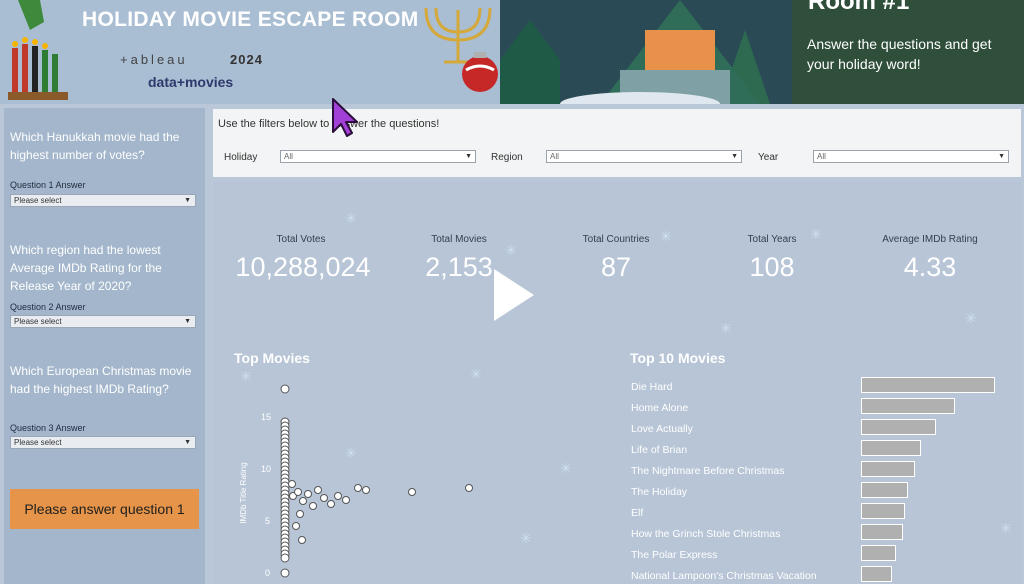 Image resolution: width=1024 pixels, height=584 pixels. What do you see at coordinates (103, 442) in the screenshot?
I see `question-3-select: Please select ▼` at bounding box center [103, 442].